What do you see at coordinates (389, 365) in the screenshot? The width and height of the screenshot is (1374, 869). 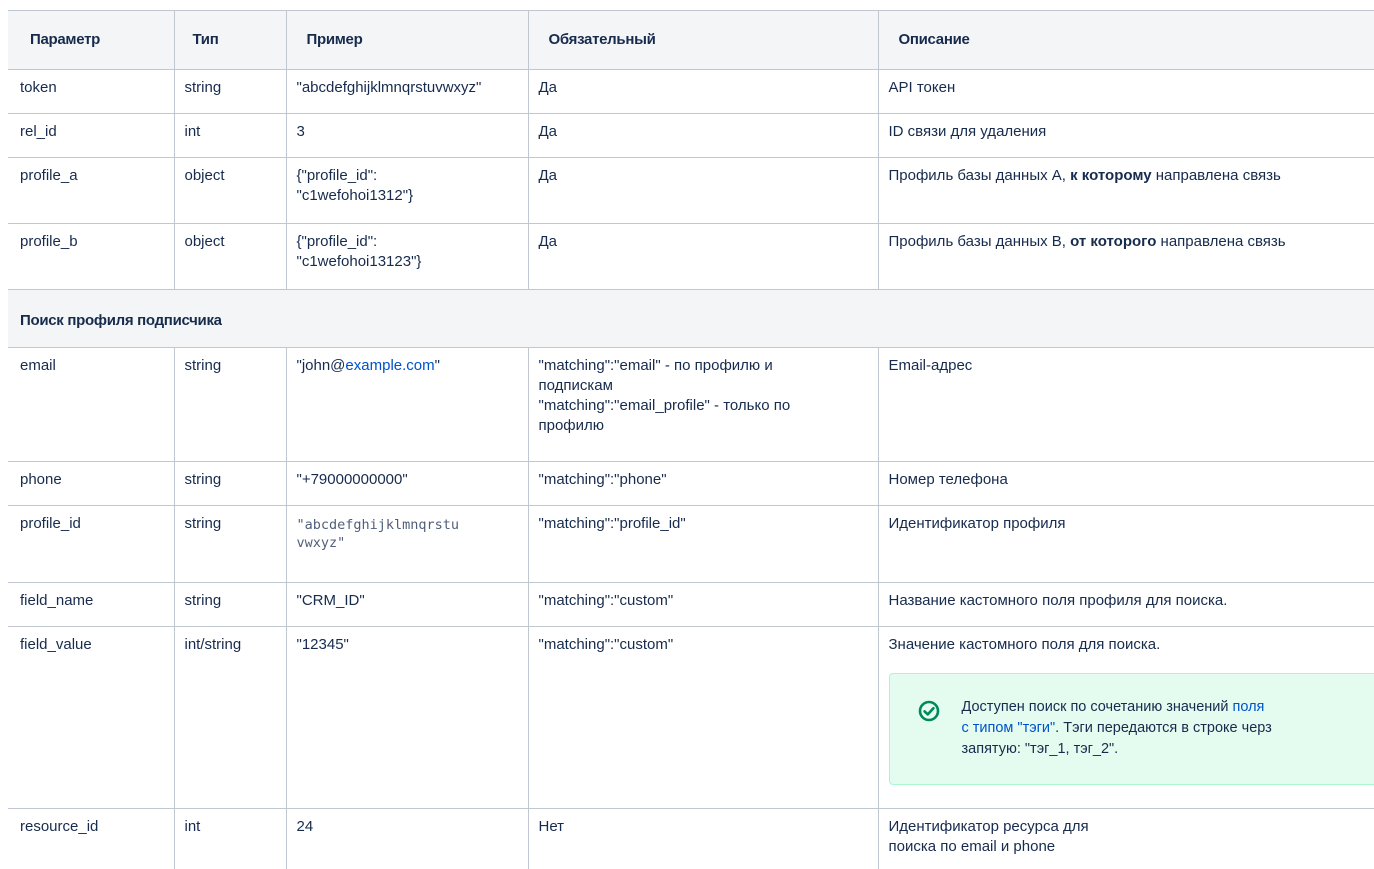 I see `example-email-link: example.com` at bounding box center [389, 365].